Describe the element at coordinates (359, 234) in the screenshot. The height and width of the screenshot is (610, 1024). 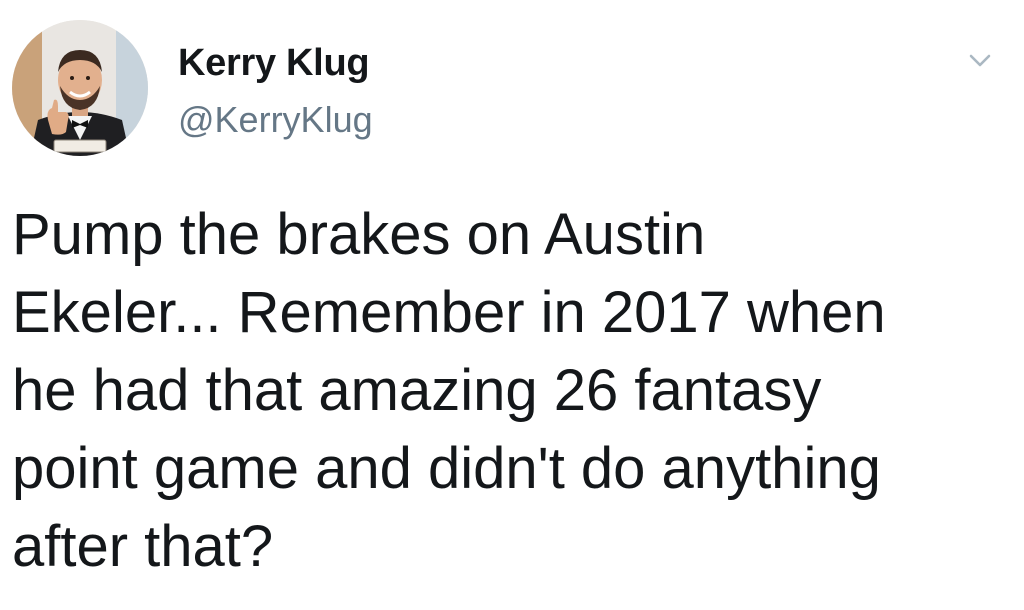
I see `tweet-text-line: Pump the brakes on Austin` at that location.